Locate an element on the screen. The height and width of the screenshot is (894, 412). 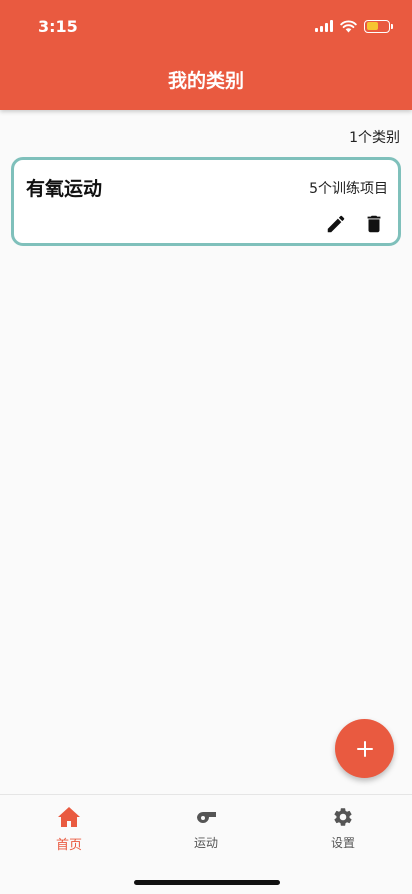
nav-item-exercise: 运动 is located at coordinates (206, 828).